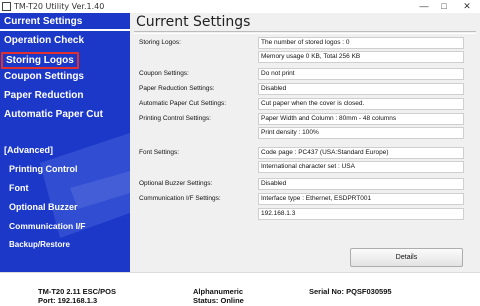 Image resolution: width=480 pixels, height=306 pixels. I want to click on printer-port: Port: 192.168.1.3, so click(68, 300).